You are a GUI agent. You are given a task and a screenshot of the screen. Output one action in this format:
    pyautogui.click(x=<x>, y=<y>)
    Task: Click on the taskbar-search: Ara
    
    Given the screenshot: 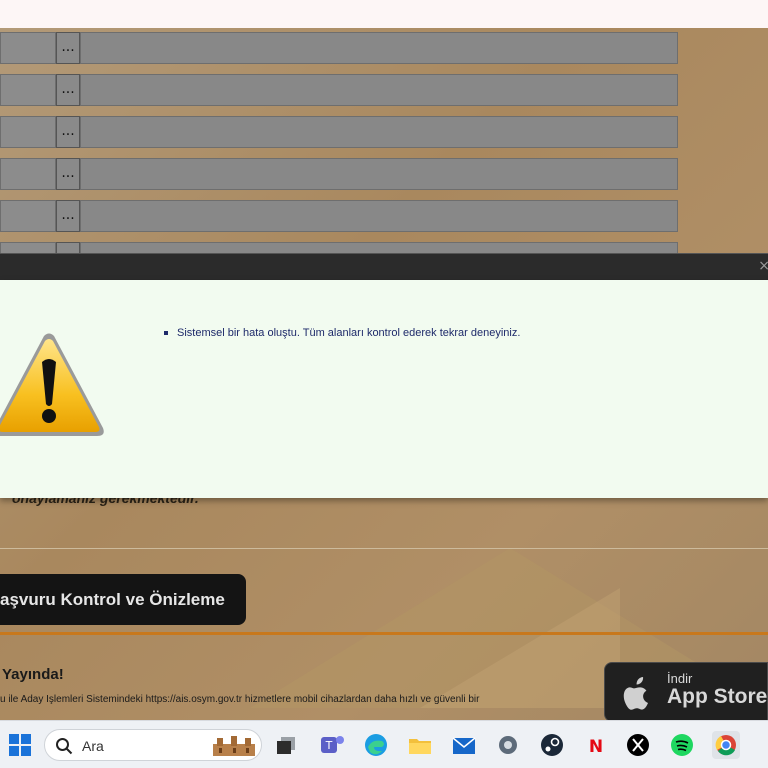 What is the action you would take?
    pyautogui.click(x=153, y=745)
    